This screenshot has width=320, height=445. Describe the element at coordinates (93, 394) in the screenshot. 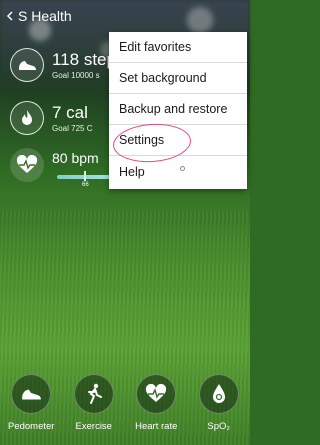

I see `runner-icon` at that location.